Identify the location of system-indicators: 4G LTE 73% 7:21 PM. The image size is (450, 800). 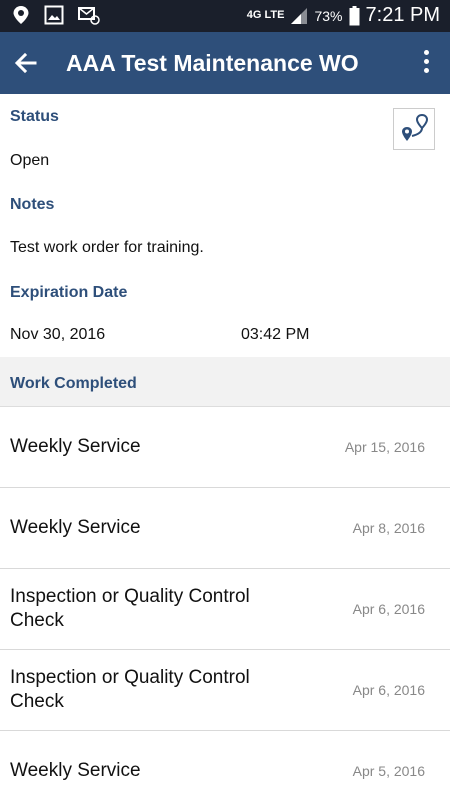
(343, 15).